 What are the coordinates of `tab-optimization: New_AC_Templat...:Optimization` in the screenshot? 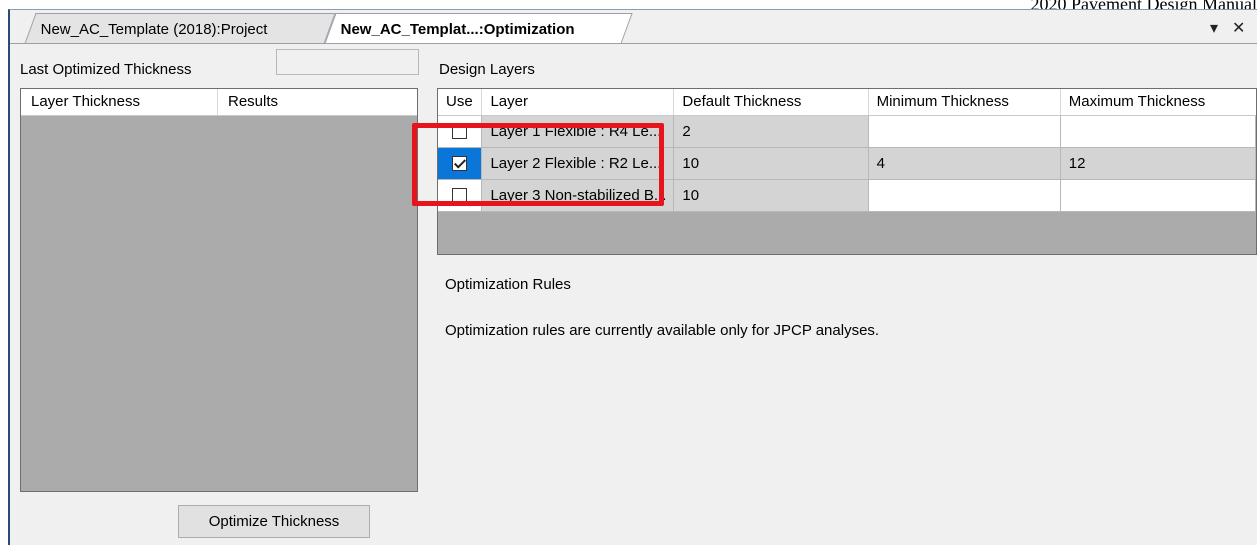 It's located at (478, 28).